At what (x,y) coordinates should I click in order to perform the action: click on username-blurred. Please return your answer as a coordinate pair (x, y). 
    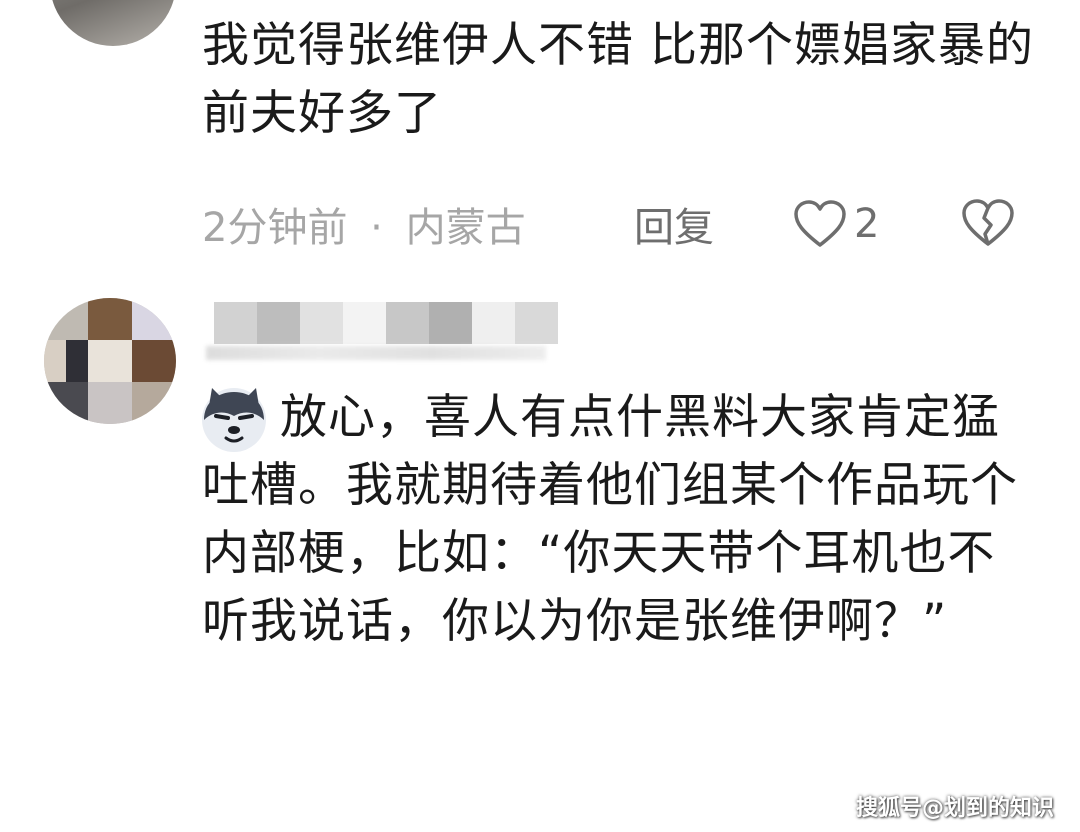
    Looking at the image, I should click on (386, 323).